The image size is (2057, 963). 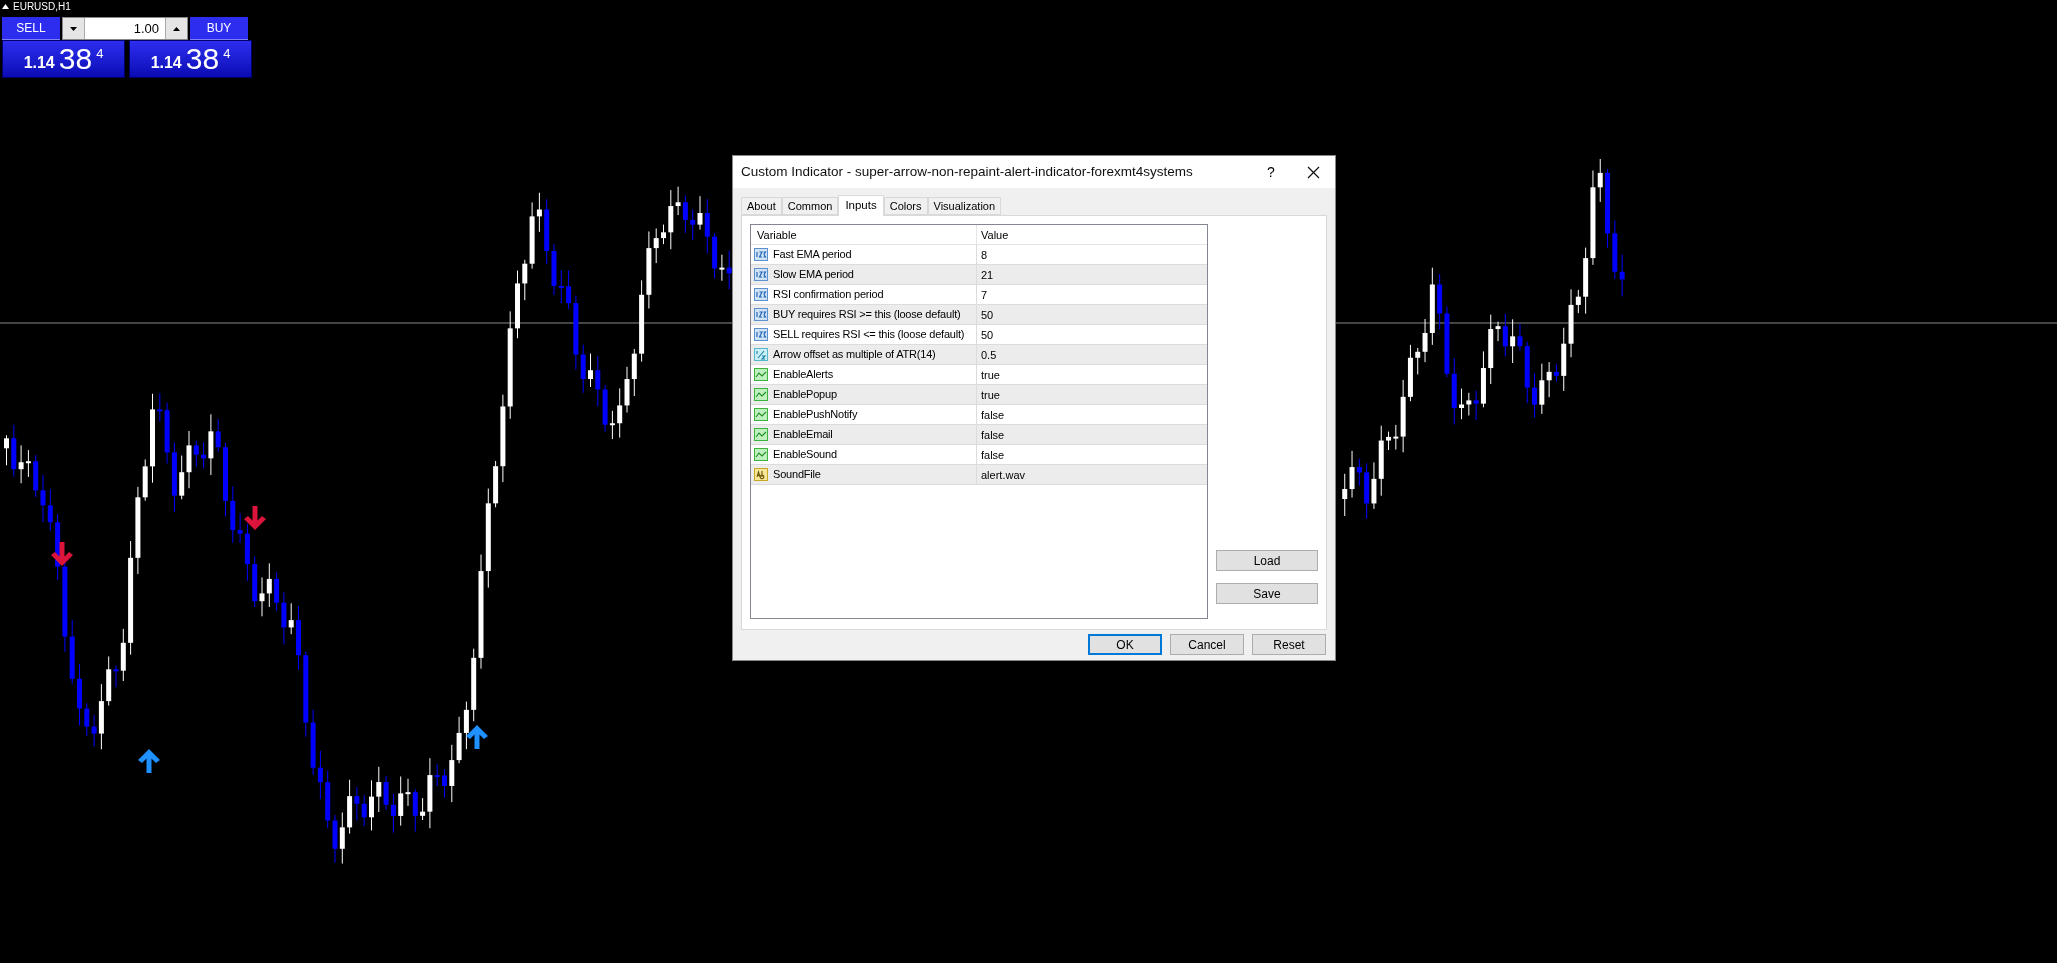 I want to click on value-cell: 0.5, so click(x=1092, y=354).